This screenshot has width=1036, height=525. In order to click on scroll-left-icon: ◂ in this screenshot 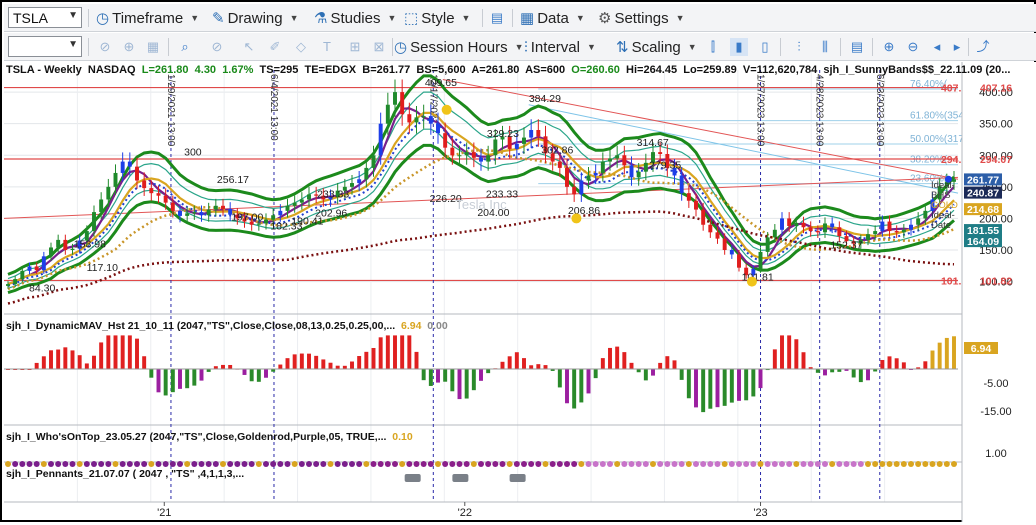, I will do `click(937, 47)`.